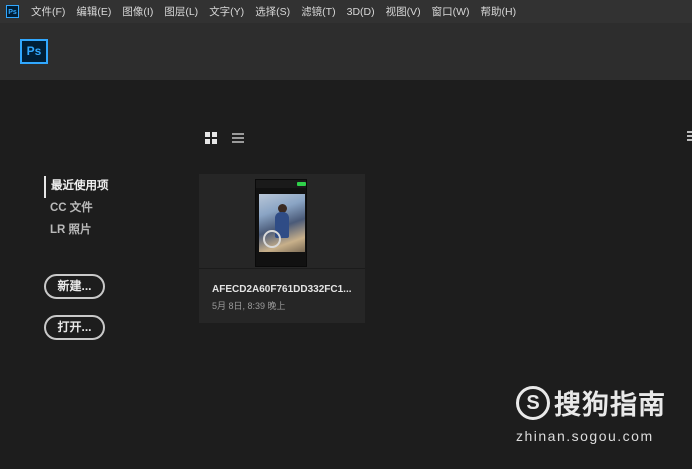 The width and height of the screenshot is (692, 469). What do you see at coordinates (76, 187) in the screenshot?
I see `nav-recent: 最近使用项` at bounding box center [76, 187].